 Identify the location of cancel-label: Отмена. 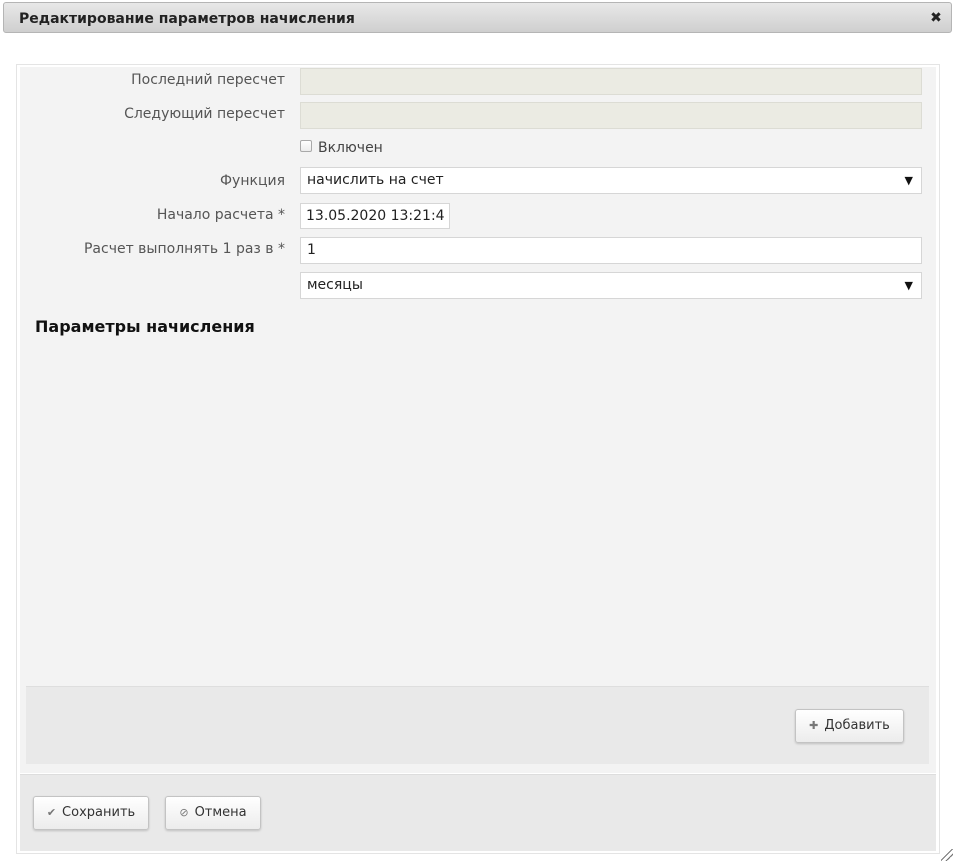
(220, 812).